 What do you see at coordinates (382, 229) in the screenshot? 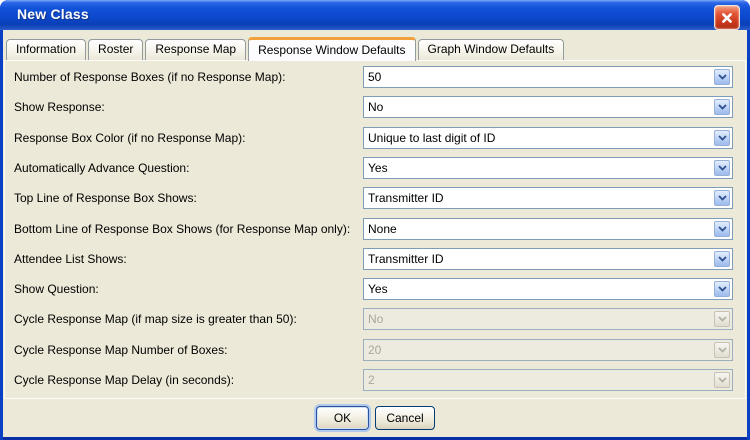
I see `combo-value: None` at bounding box center [382, 229].